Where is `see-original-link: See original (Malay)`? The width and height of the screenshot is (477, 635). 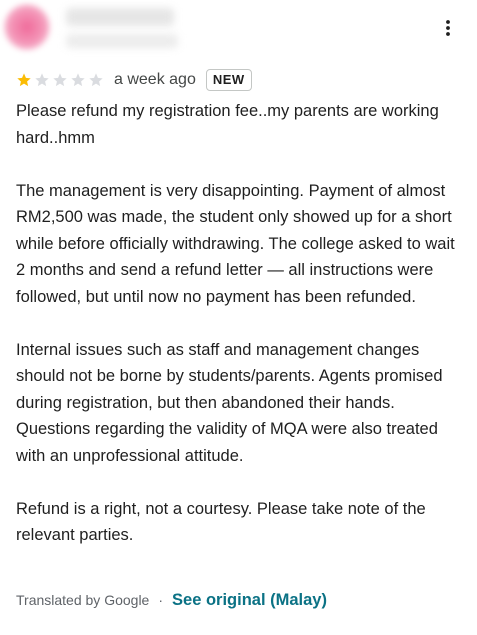 see-original-link: See original (Malay) is located at coordinates (249, 600).